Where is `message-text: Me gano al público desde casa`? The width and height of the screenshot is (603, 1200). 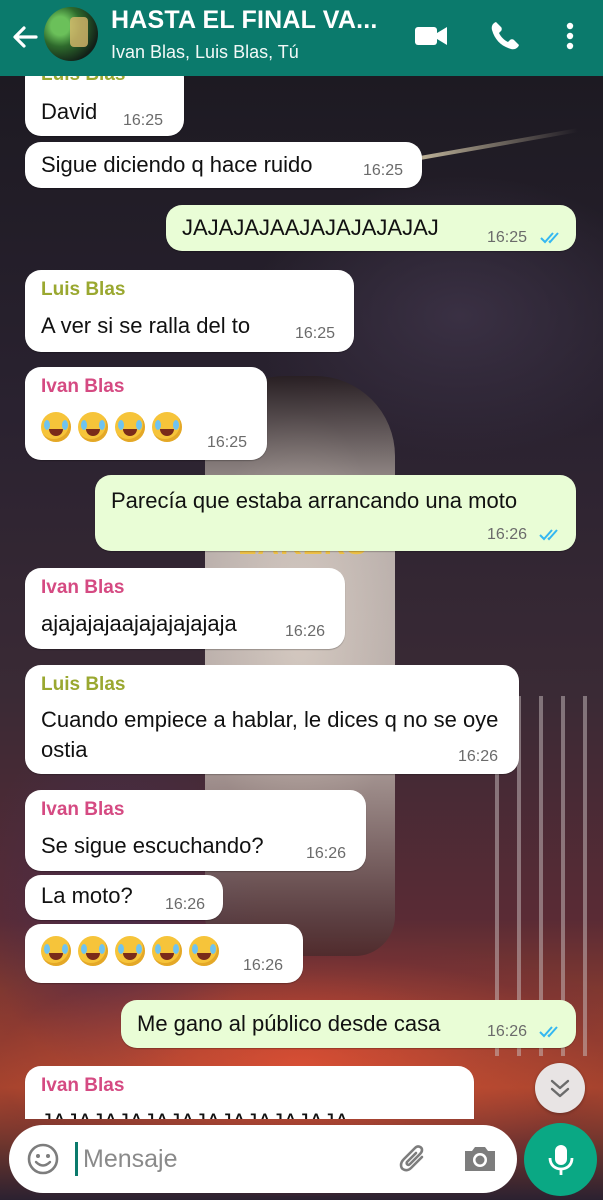
message-text: Me gano al público desde casa is located at coordinates (289, 1023).